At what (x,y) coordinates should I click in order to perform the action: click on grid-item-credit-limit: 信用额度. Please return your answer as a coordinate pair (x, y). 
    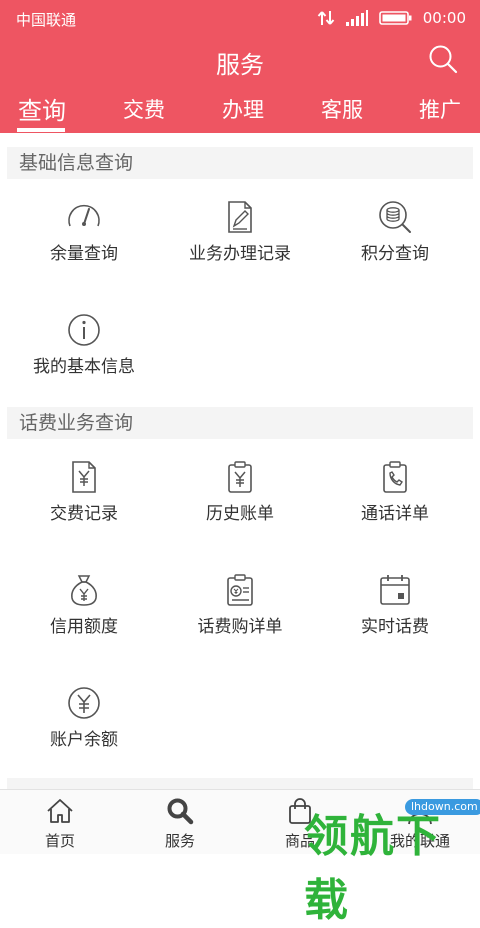
    Looking at the image, I should click on (84, 622).